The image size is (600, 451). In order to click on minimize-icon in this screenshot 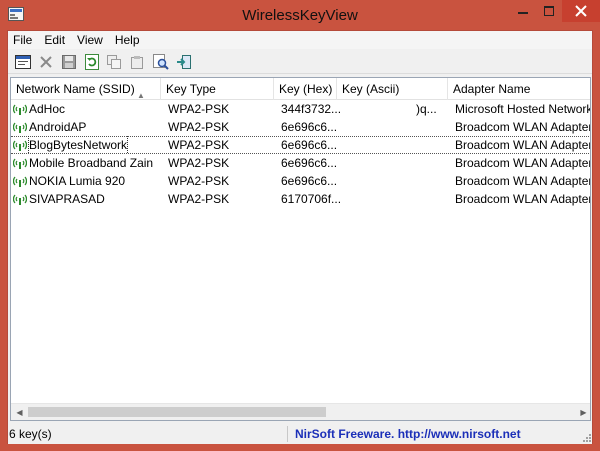, I will do `click(523, 13)`.